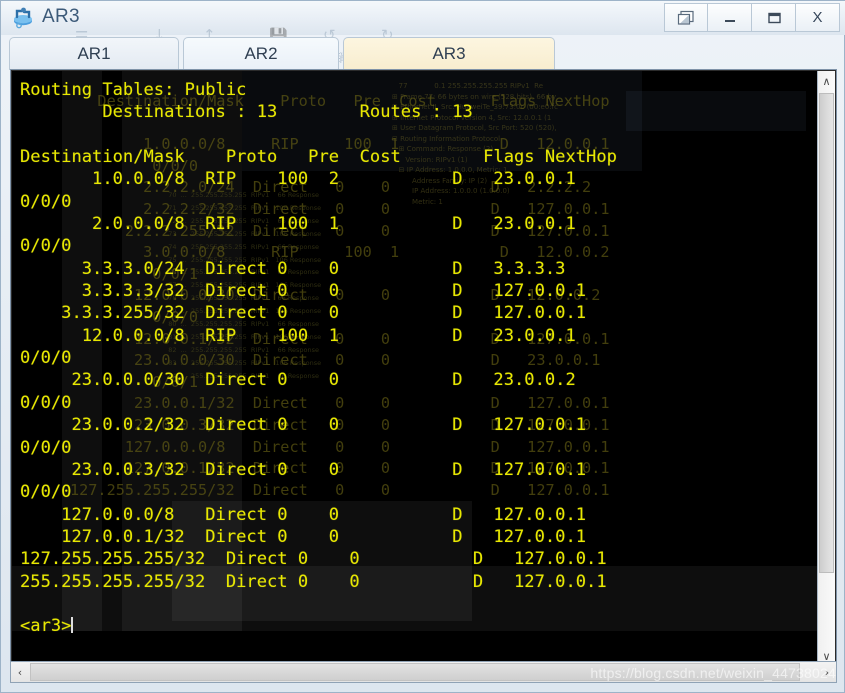 The image size is (845, 693). What do you see at coordinates (303, 469) in the screenshot?
I see `route-line-8: 23.0.0.3/32 Direct 0 0 D 127.0.0.1` at bounding box center [303, 469].